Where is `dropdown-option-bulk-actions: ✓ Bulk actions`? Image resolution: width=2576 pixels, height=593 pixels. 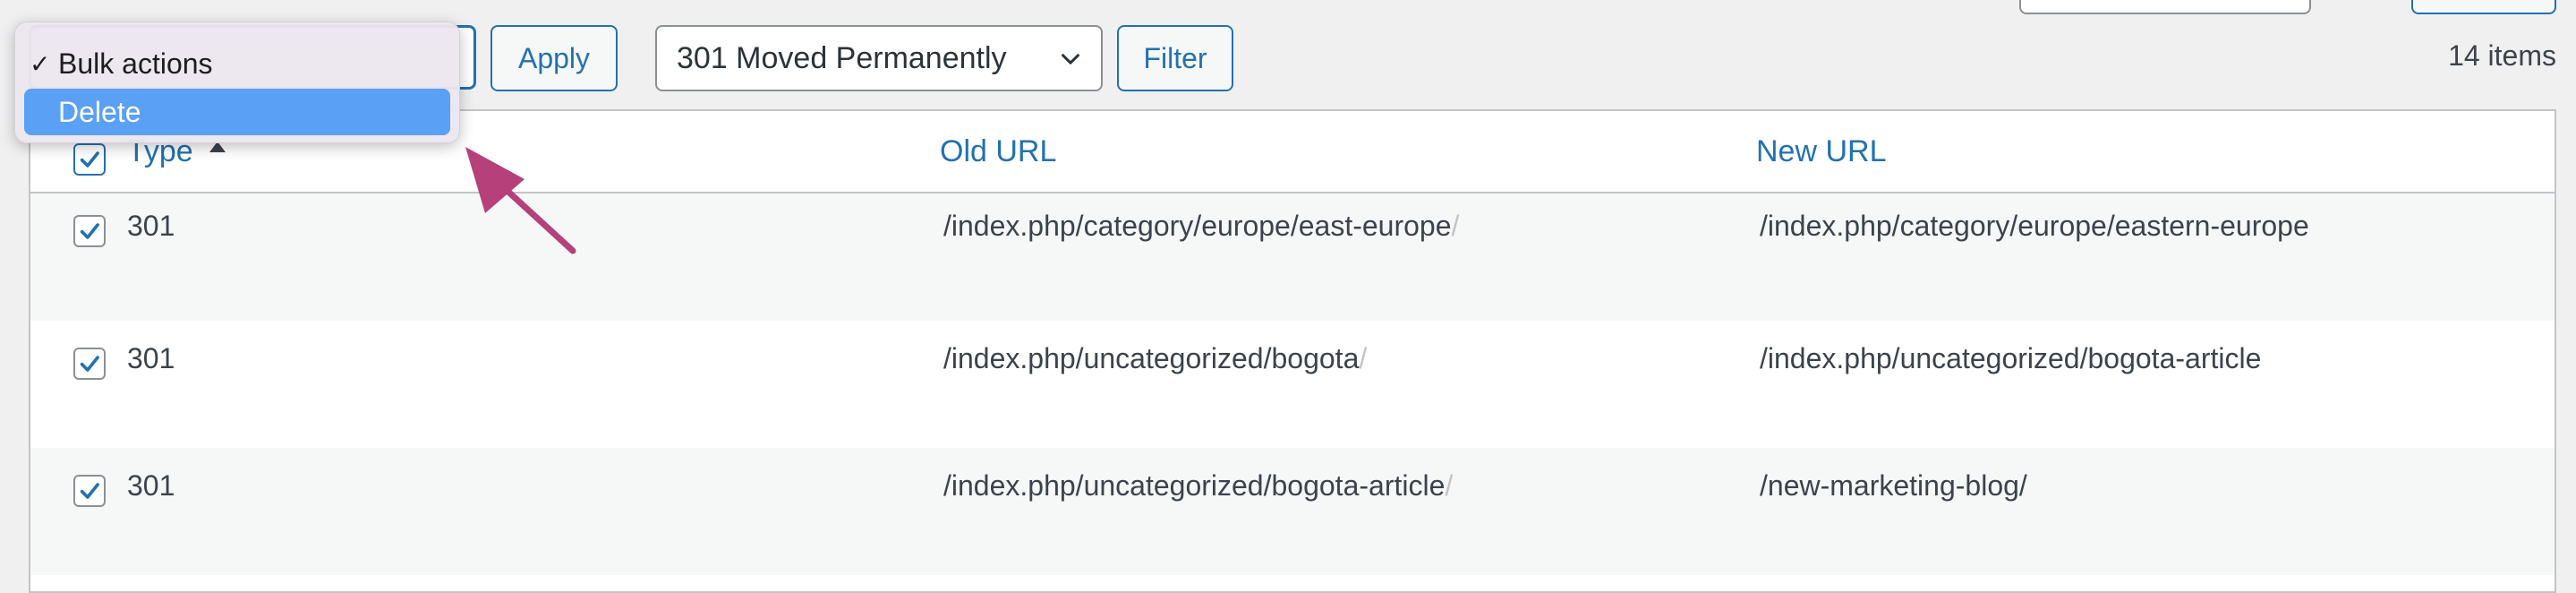 dropdown-option-bulk-actions: ✓ Bulk actions is located at coordinates (237, 64).